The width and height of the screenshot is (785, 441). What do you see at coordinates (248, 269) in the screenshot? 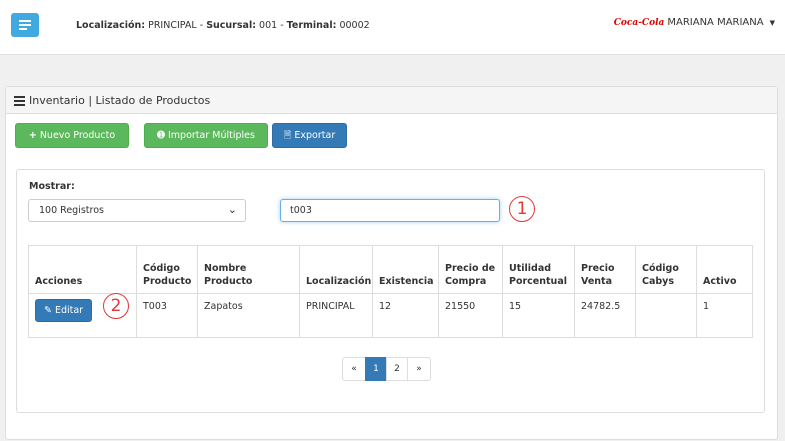
I see `header-nombre-producto: Nombre Producto` at bounding box center [248, 269].